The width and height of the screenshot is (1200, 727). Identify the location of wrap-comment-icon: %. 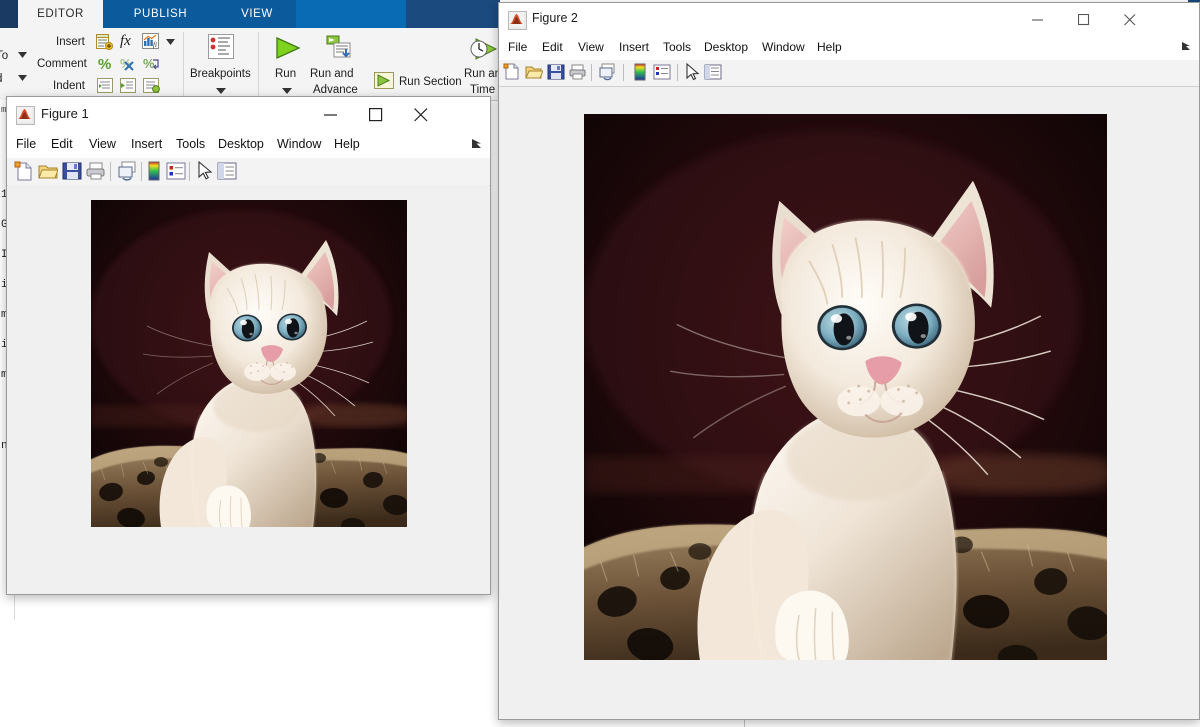
(151, 64).